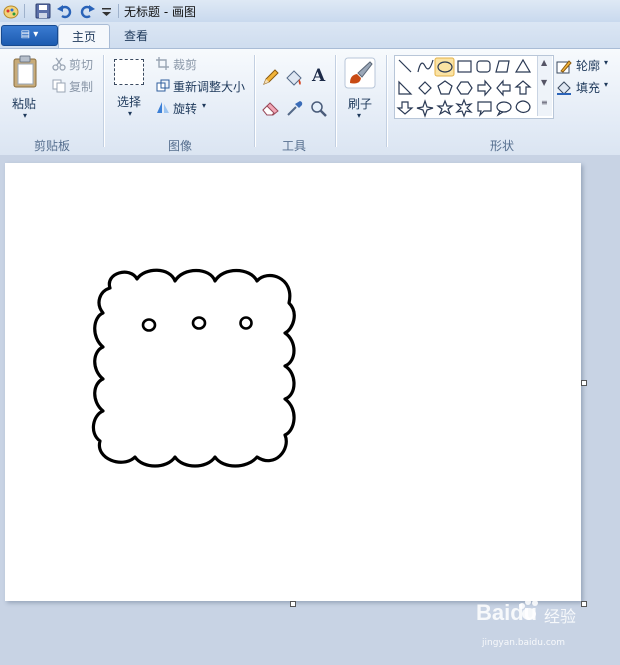 This screenshot has width=620, height=665. I want to click on outline-icon, so click(564, 67).